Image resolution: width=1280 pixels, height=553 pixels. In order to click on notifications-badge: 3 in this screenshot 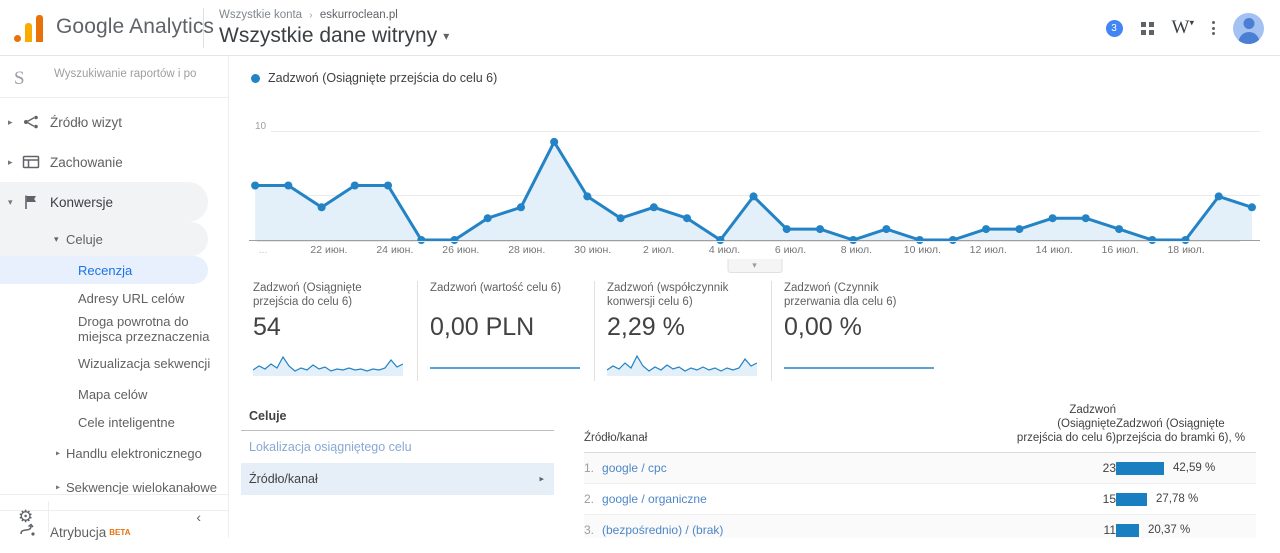, I will do `click(1114, 28)`.